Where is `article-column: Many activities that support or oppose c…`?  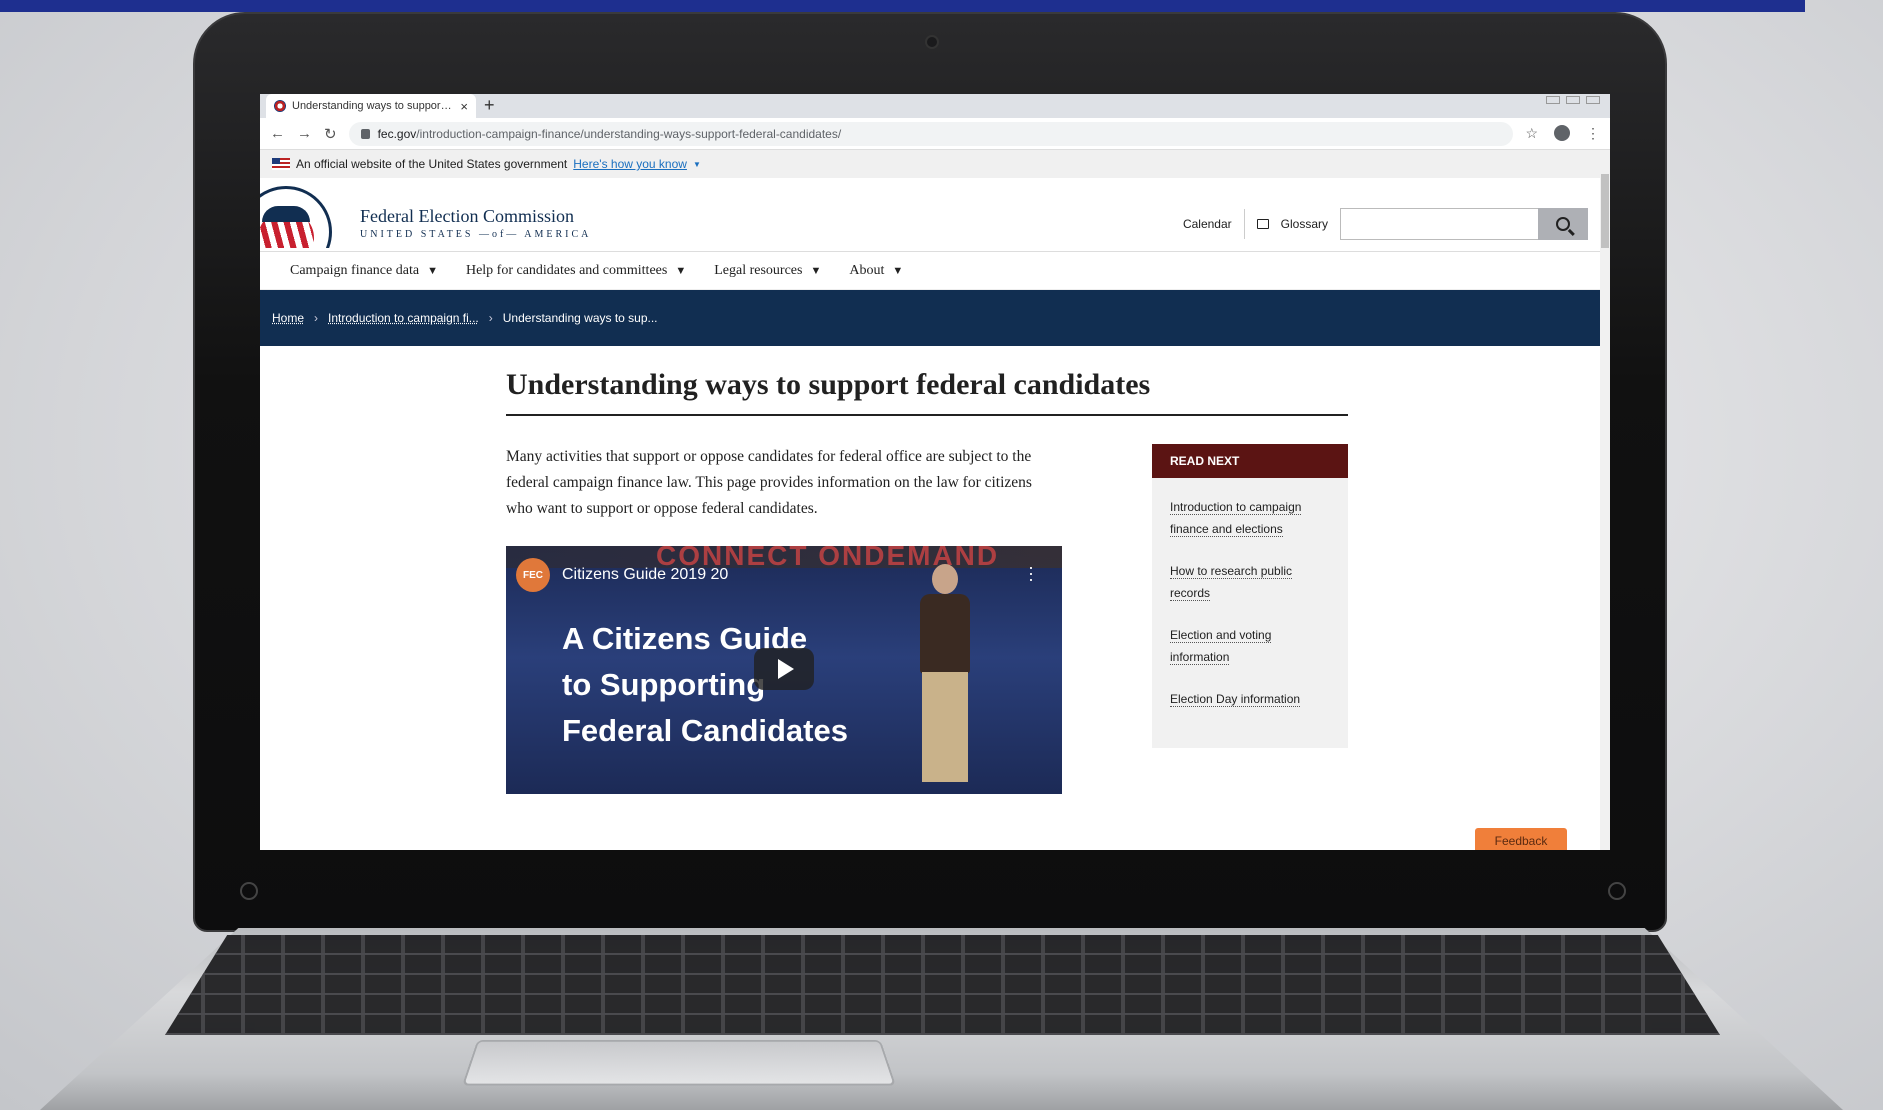
article-column: Many activities that support or oppose c… is located at coordinates (784, 619).